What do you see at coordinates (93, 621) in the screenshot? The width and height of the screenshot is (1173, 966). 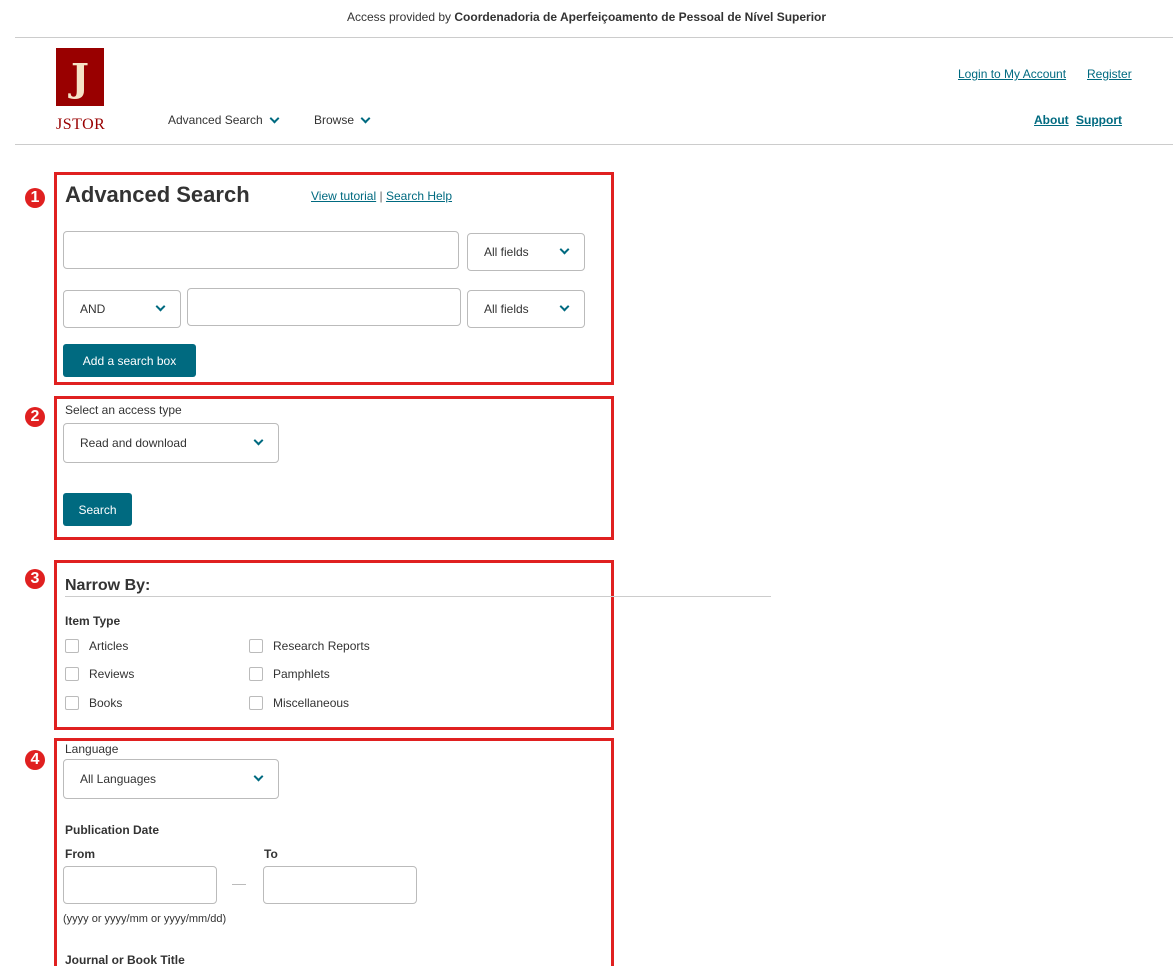 I see `item-type-label: Item Type` at bounding box center [93, 621].